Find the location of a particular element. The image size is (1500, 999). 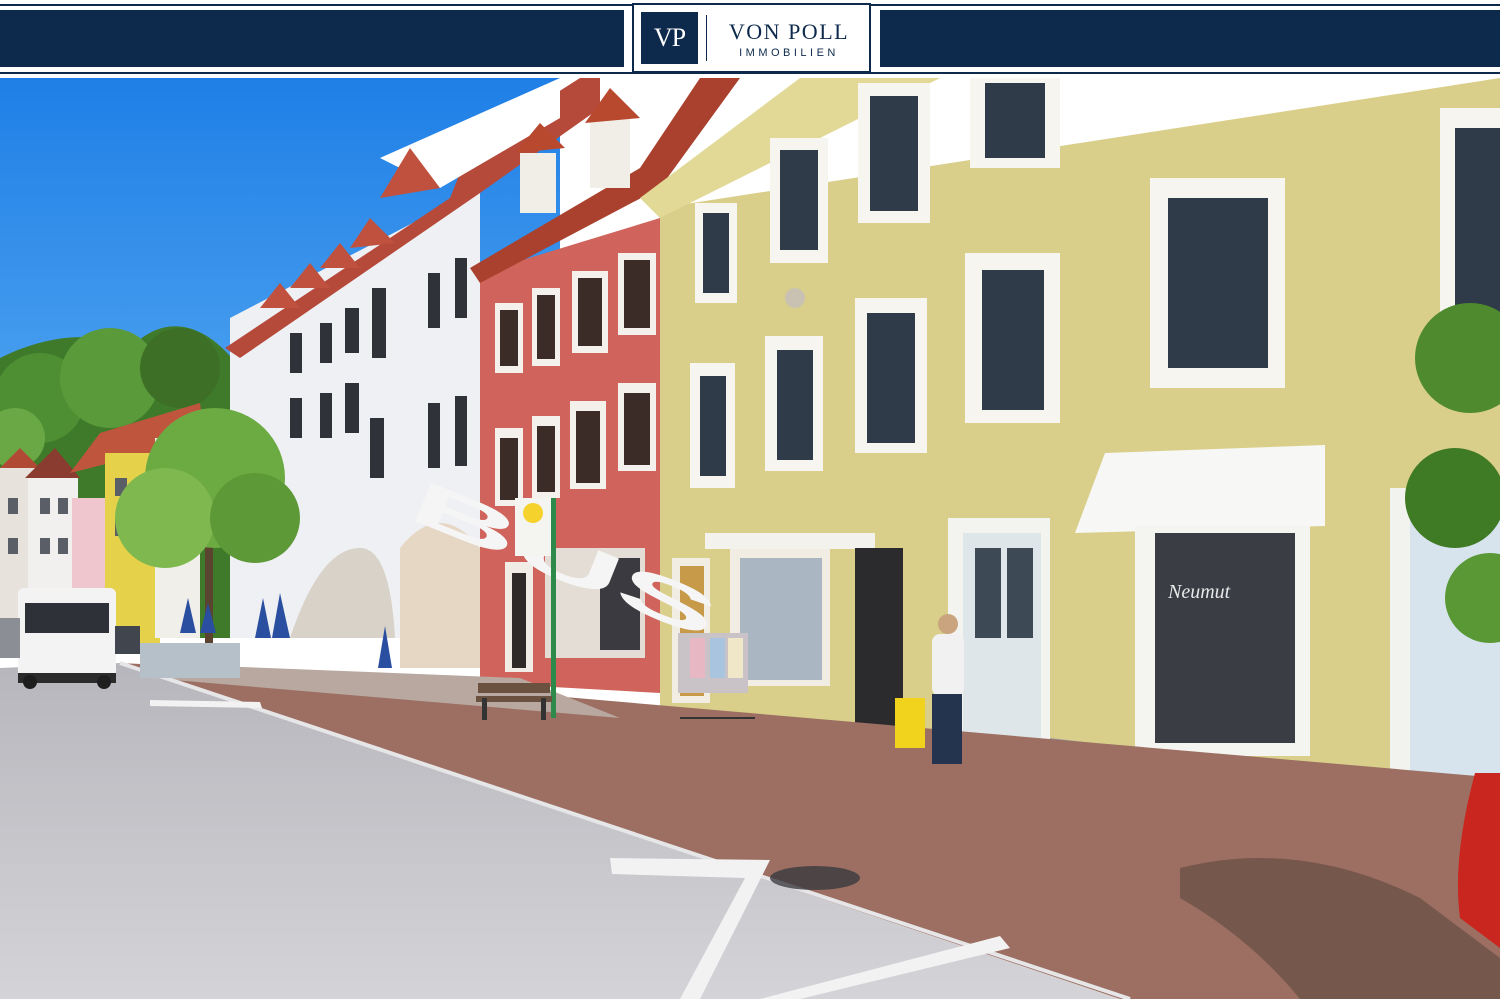

header-banner: VP VON POLL IMMOBILIEN is located at coordinates (750, 39).